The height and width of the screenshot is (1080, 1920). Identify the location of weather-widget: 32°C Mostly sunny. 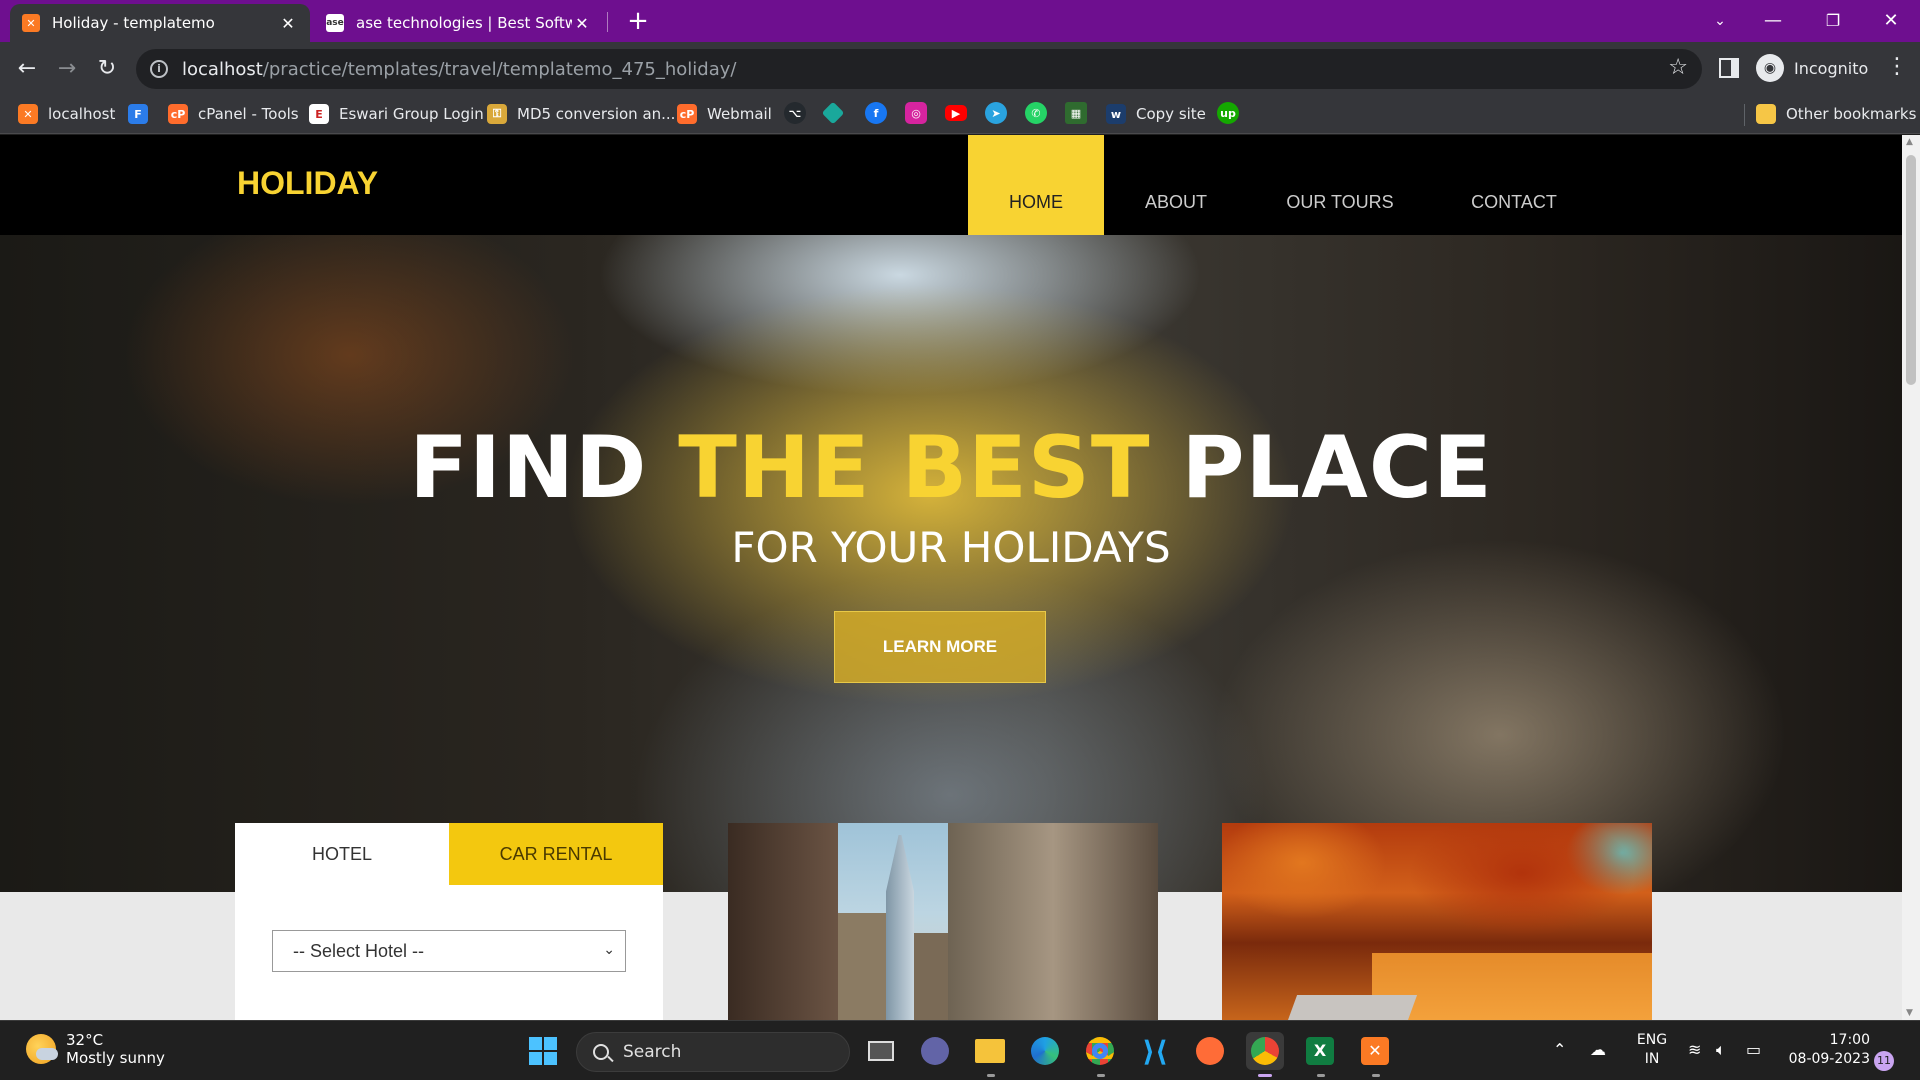
(95, 1049).